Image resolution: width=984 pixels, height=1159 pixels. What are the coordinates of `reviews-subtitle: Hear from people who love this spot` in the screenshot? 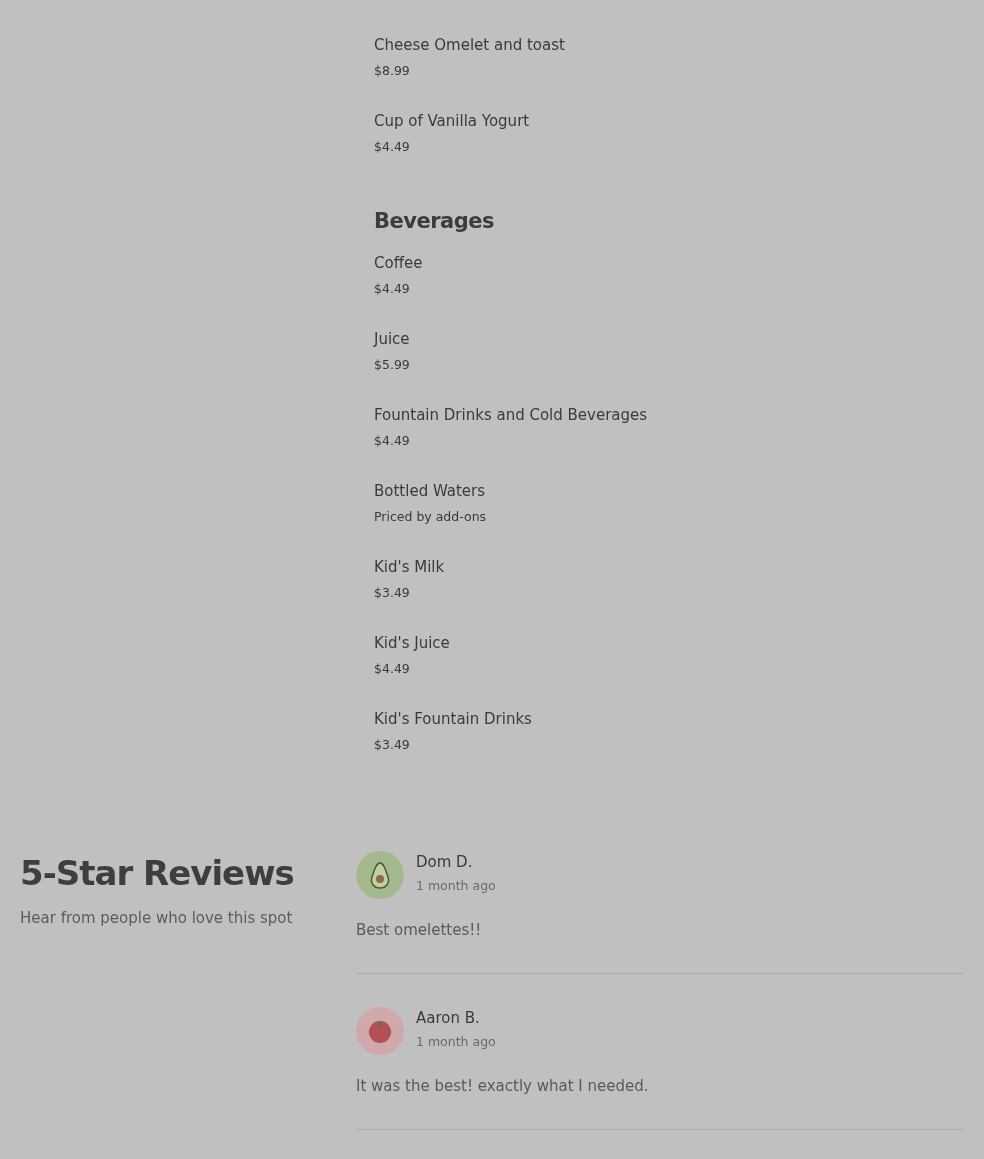 It's located at (156, 918).